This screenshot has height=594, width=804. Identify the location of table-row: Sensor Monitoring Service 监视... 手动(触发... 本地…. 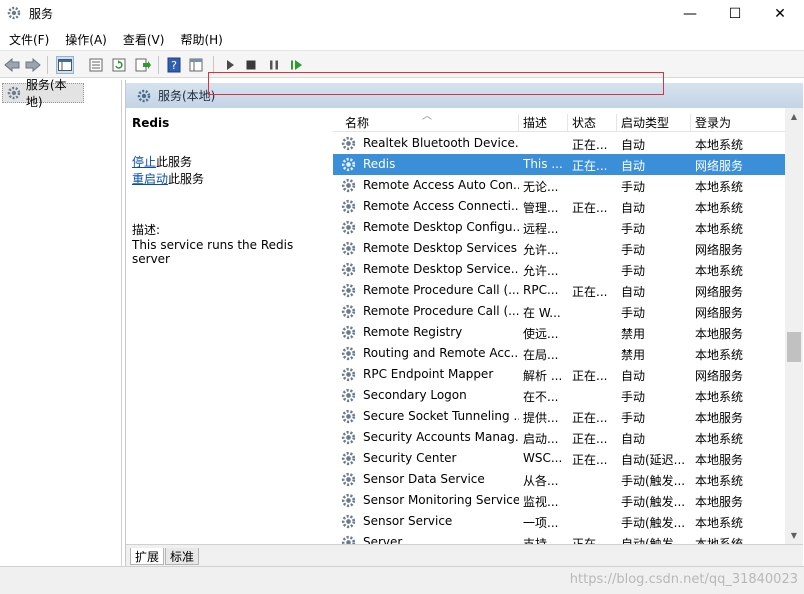
(559, 500).